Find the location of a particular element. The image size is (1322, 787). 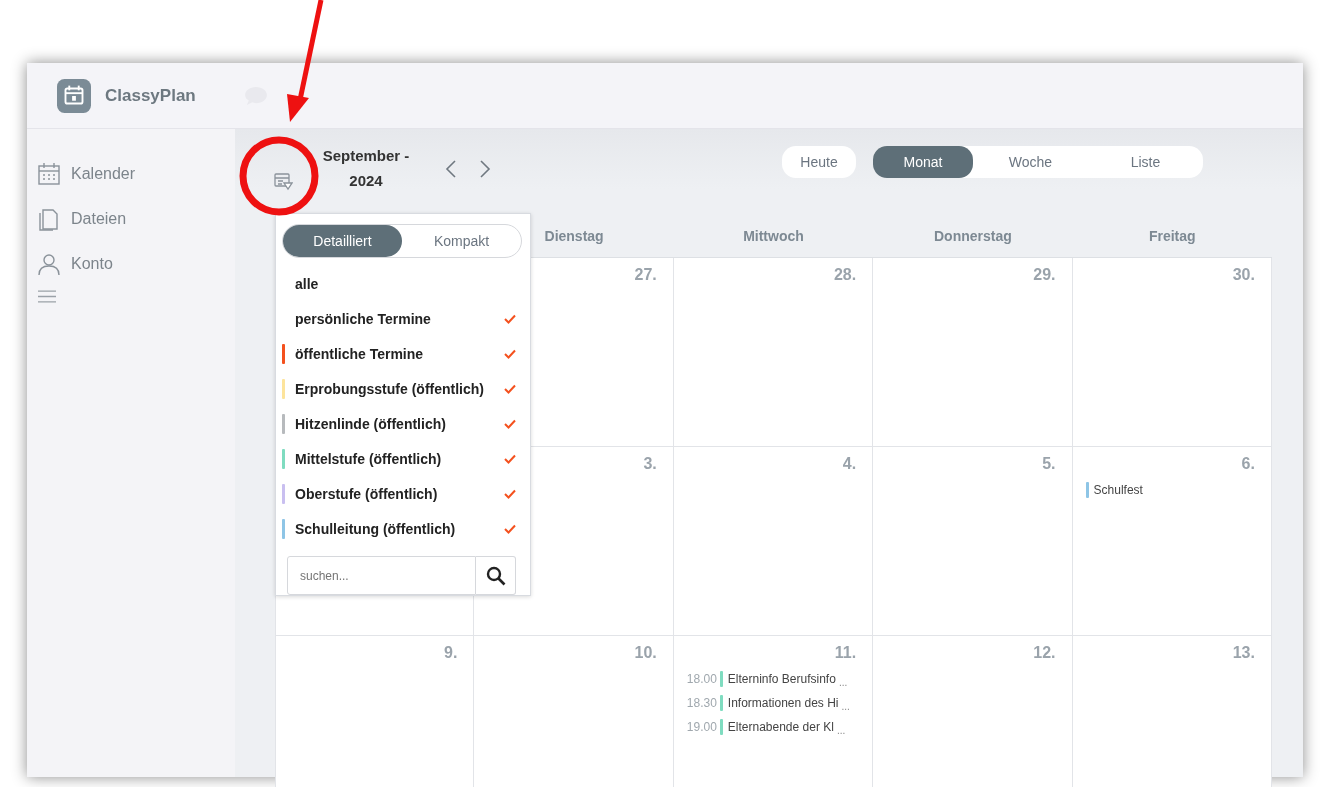

search-button is located at coordinates (496, 575).